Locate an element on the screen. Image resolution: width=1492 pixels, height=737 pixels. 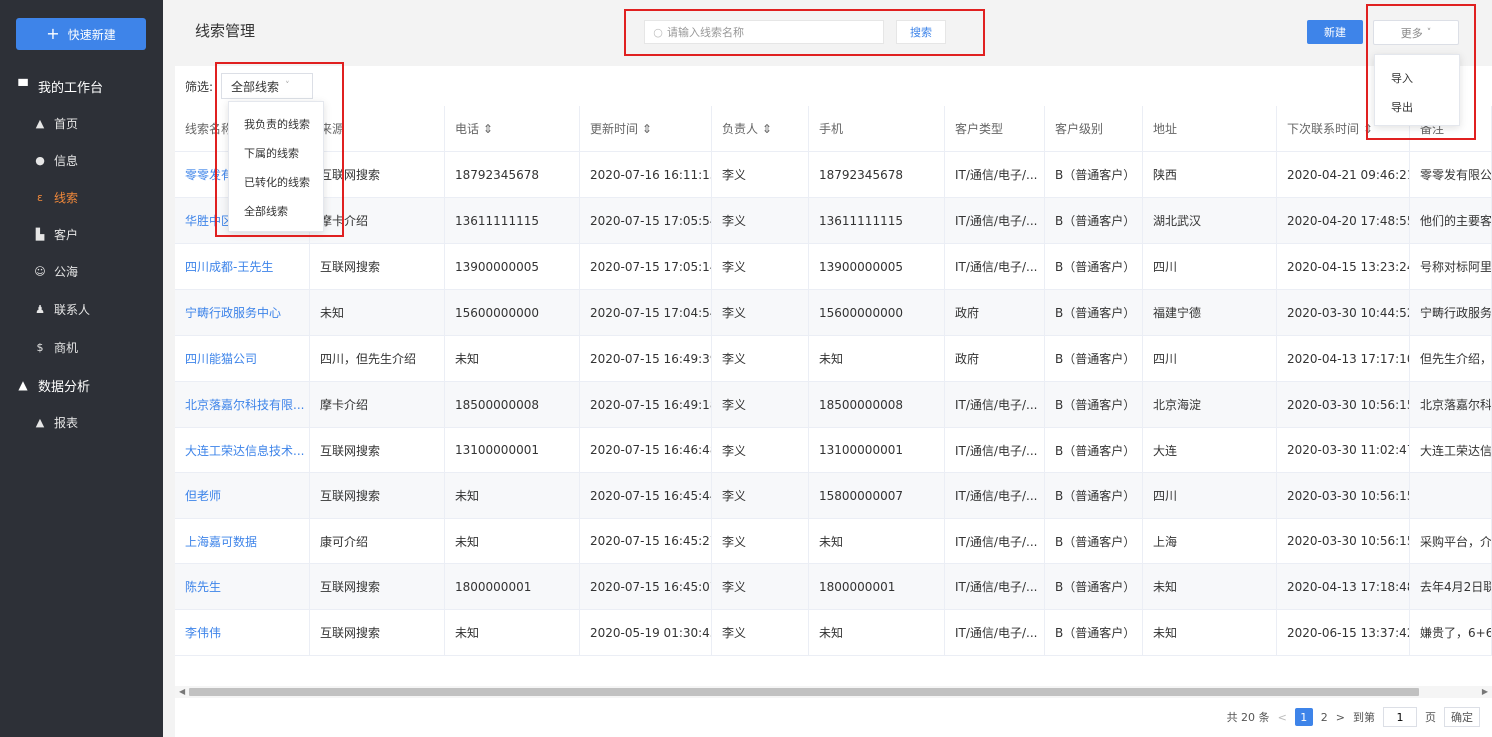
table-cell: 13100000001 is located at coordinates (512, 450).